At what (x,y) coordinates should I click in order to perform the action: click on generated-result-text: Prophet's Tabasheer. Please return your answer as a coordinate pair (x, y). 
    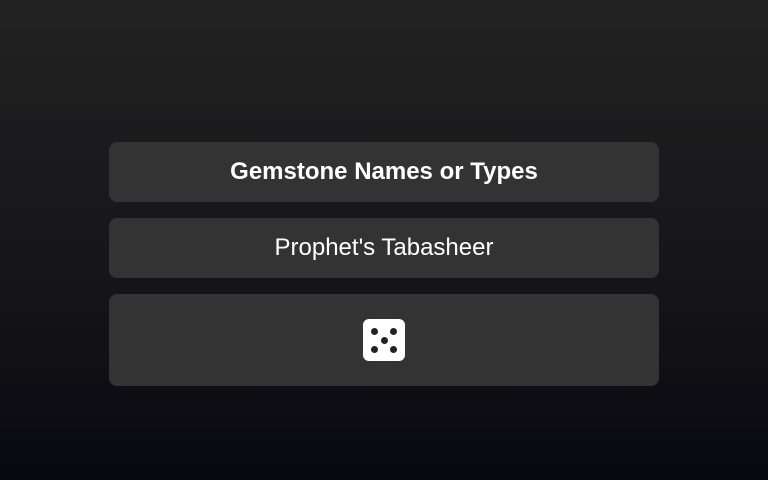
    Looking at the image, I should click on (384, 247).